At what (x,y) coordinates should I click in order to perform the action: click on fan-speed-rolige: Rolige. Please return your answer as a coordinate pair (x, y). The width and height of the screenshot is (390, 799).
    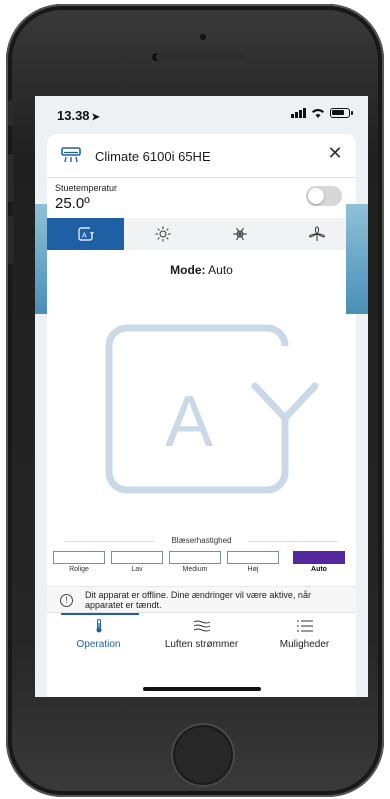
    Looking at the image, I should click on (79, 562).